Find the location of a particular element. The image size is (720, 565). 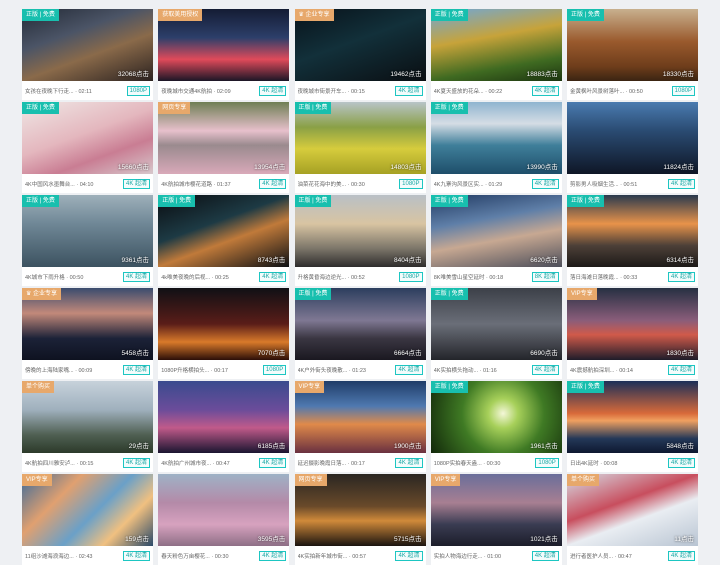

video-thumbnail: 11824点击 is located at coordinates (632, 138).